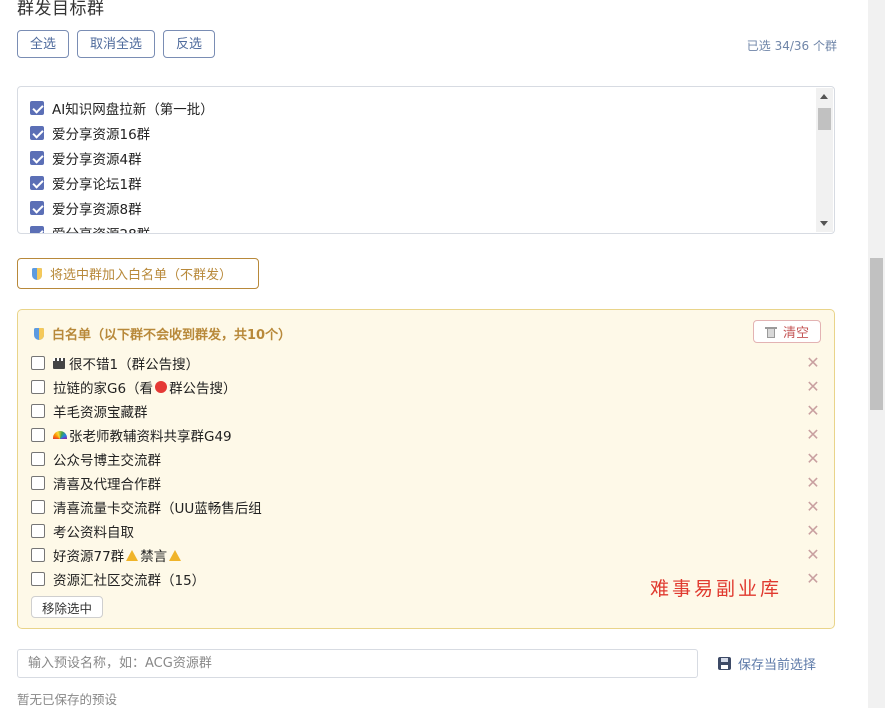 Image resolution: width=885 pixels, height=708 pixels. What do you see at coordinates (60, 435) in the screenshot?
I see `rainbow-icon` at bounding box center [60, 435].